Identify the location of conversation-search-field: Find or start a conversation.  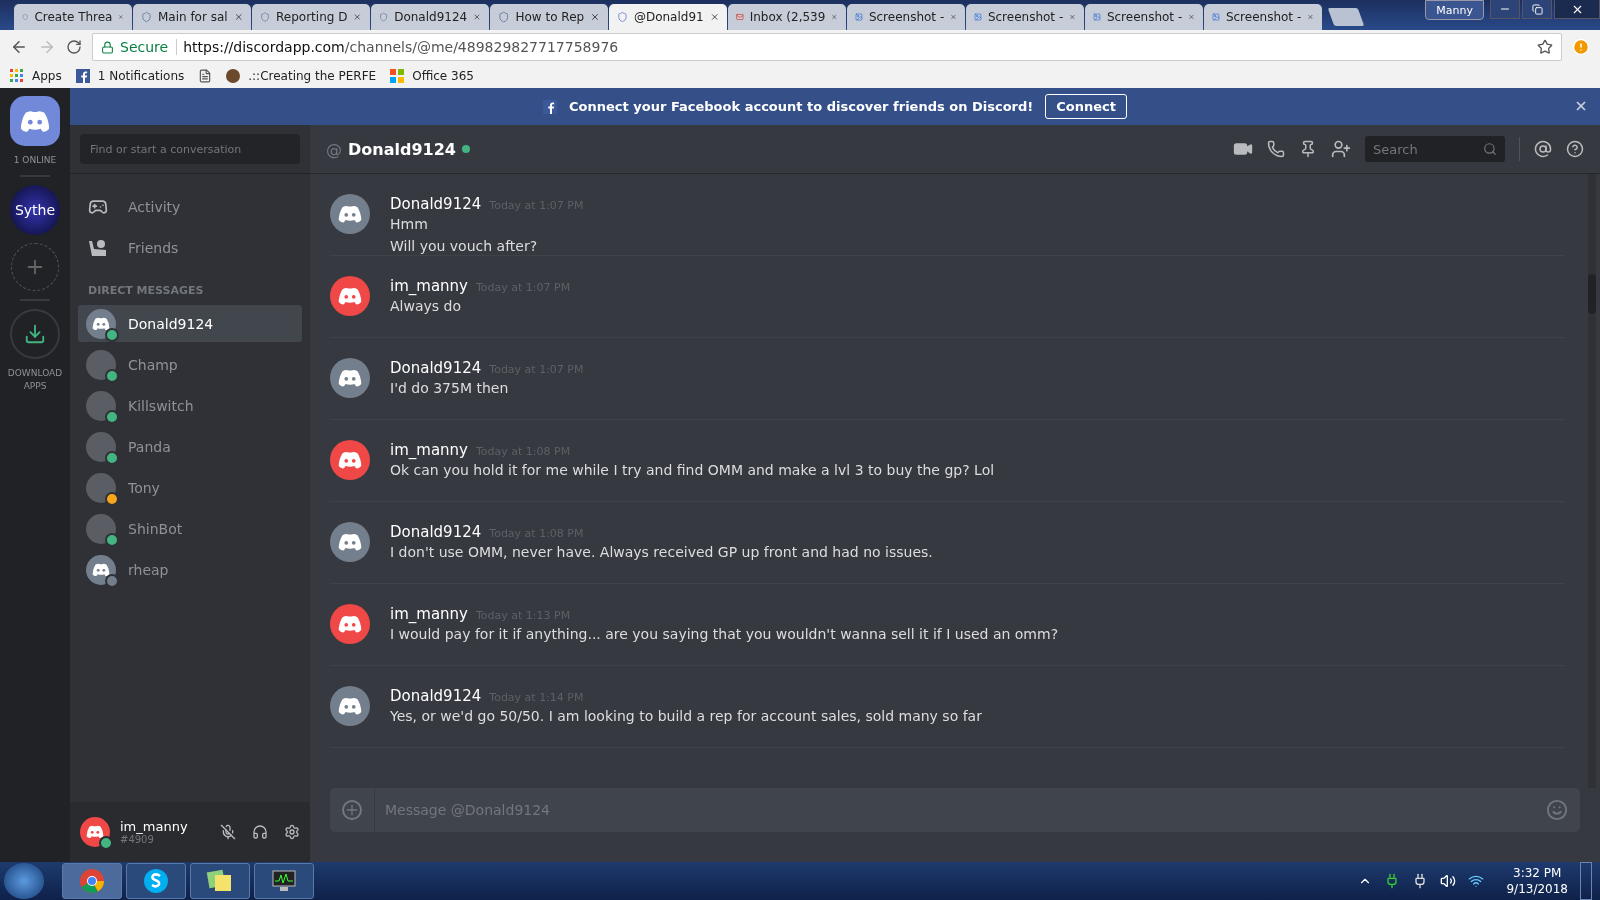
(190, 149).